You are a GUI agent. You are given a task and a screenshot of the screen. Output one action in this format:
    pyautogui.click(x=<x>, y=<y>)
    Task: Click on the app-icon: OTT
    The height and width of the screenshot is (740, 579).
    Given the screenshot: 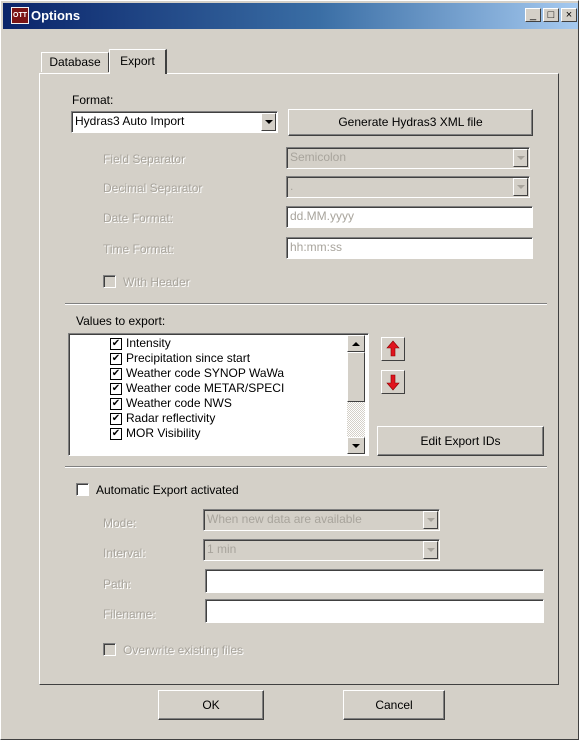 What is the action you would take?
    pyautogui.click(x=20, y=15)
    